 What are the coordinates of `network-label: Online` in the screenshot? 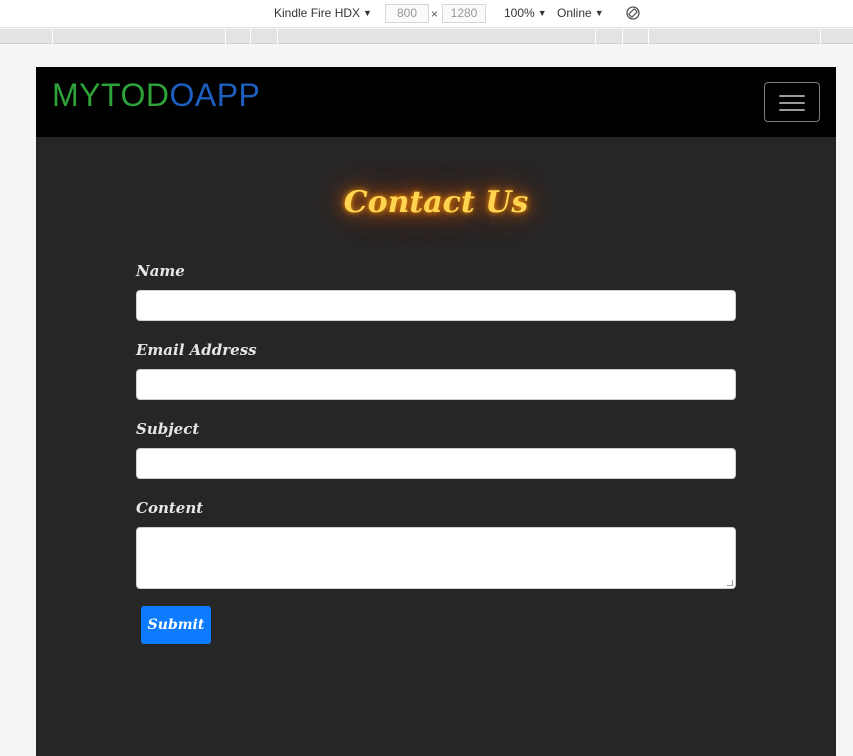 It's located at (574, 13).